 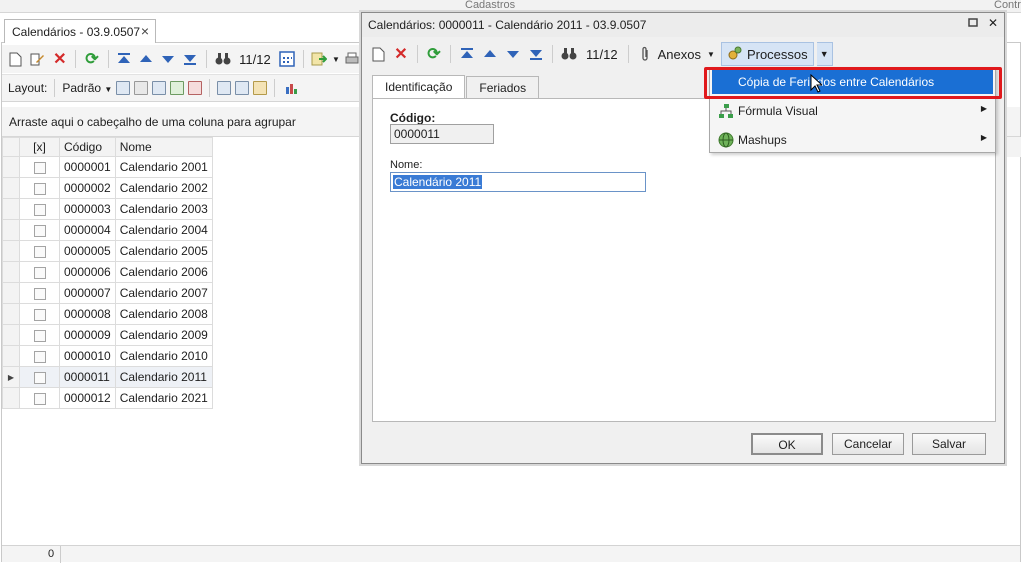 What do you see at coordinates (518, 182) in the screenshot?
I see `nome-input: Calendário 2011` at bounding box center [518, 182].